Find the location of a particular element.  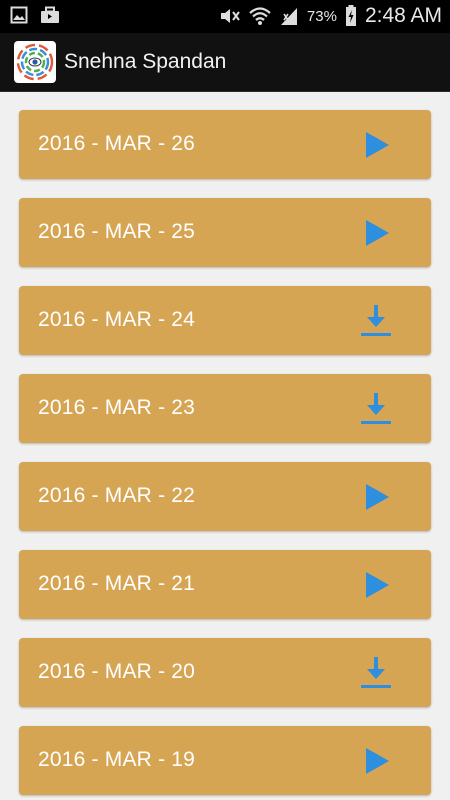

list-item-label: 2016 - MAR - 23 is located at coordinates (117, 407).